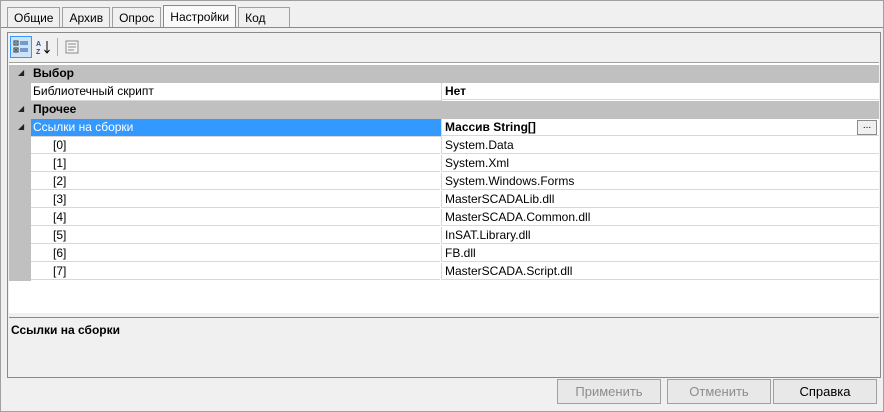 This screenshot has width=884, height=412. Describe the element at coordinates (235, 253) in the screenshot. I see `item-index: [6]` at that location.